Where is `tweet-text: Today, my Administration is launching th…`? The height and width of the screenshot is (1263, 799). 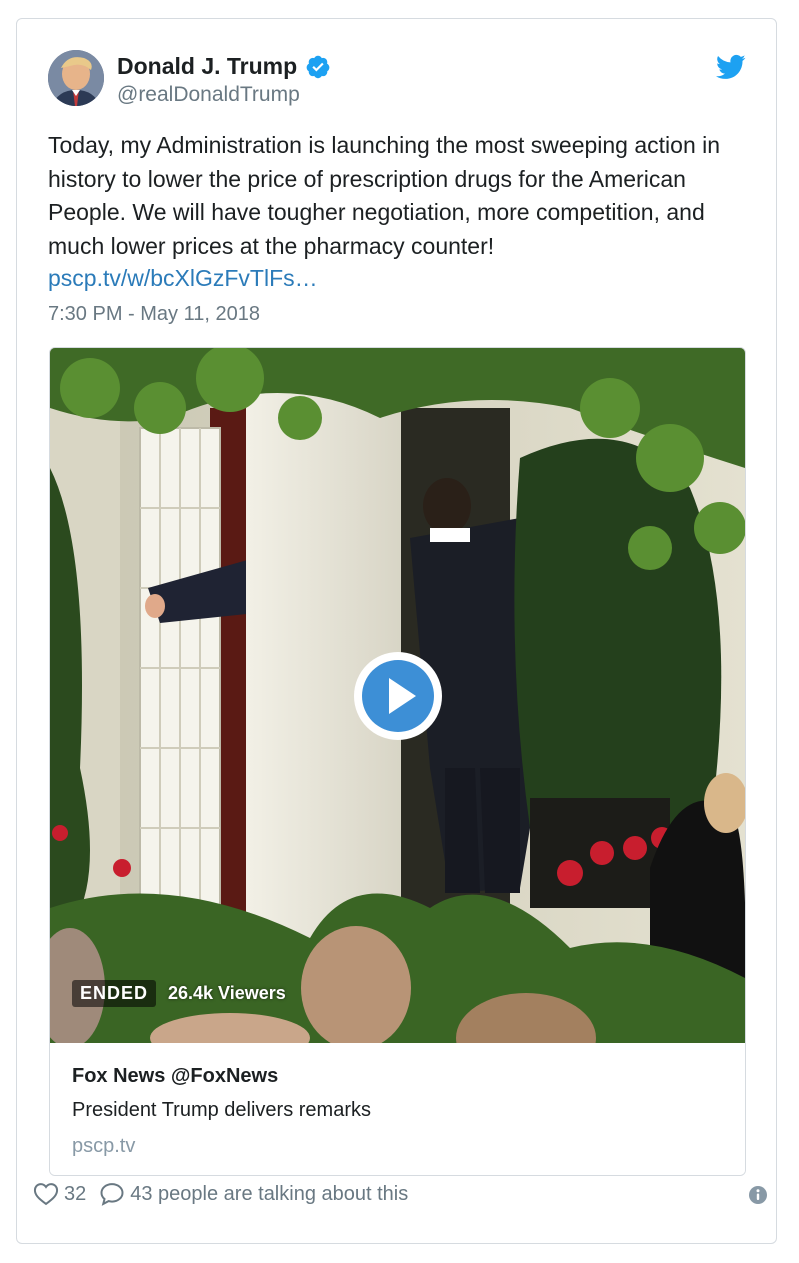
tweet-text: Today, my Administration is launching th… is located at coordinates (384, 195).